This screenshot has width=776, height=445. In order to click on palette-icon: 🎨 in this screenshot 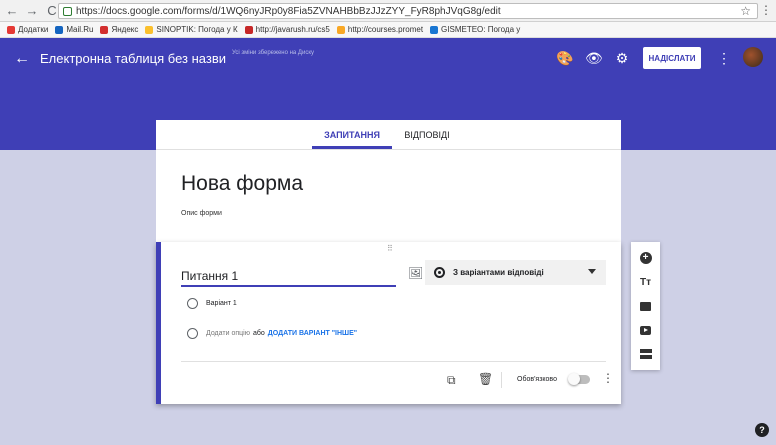, I will do `click(564, 58)`.